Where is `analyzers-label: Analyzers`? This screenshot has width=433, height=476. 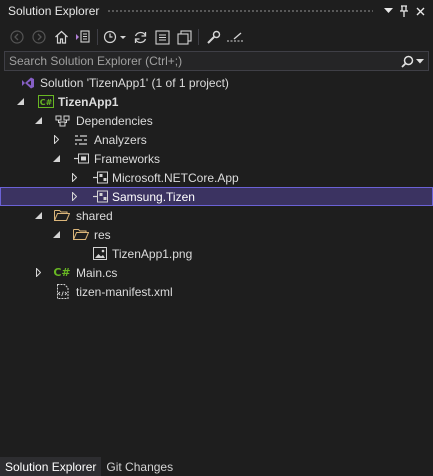 analyzers-label: Analyzers is located at coordinates (120, 139).